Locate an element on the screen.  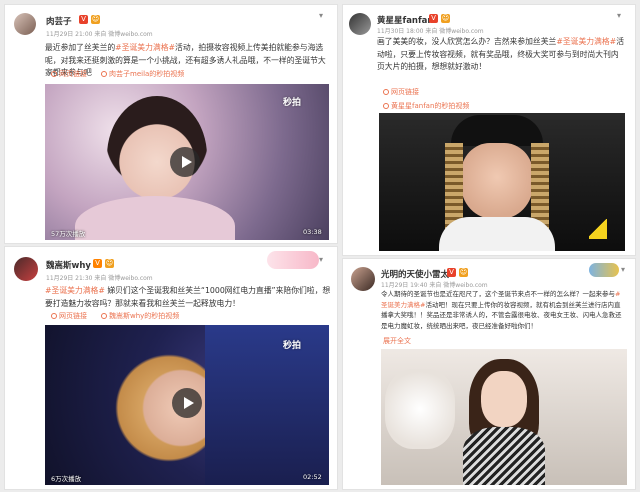
post-meta: 11月29日 19:40 来自 微博weibo.com is located at coordinates (434, 285).